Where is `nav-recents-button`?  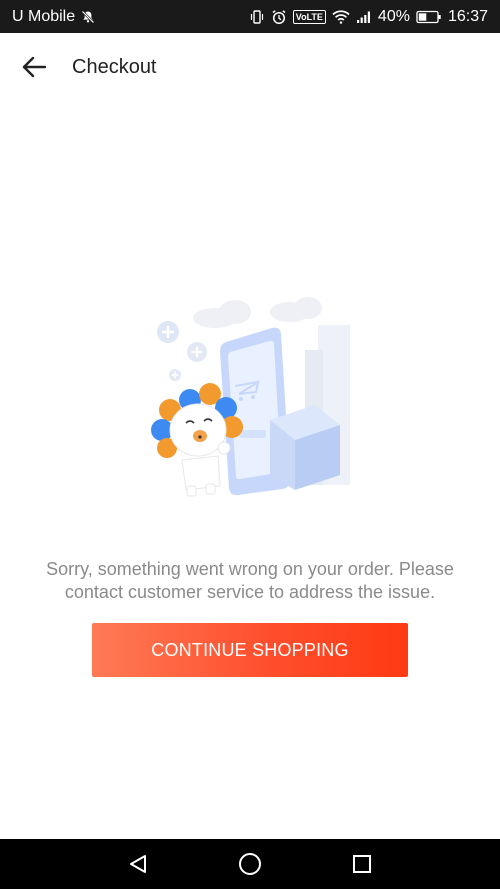
nav-recents-button is located at coordinates (362, 864).